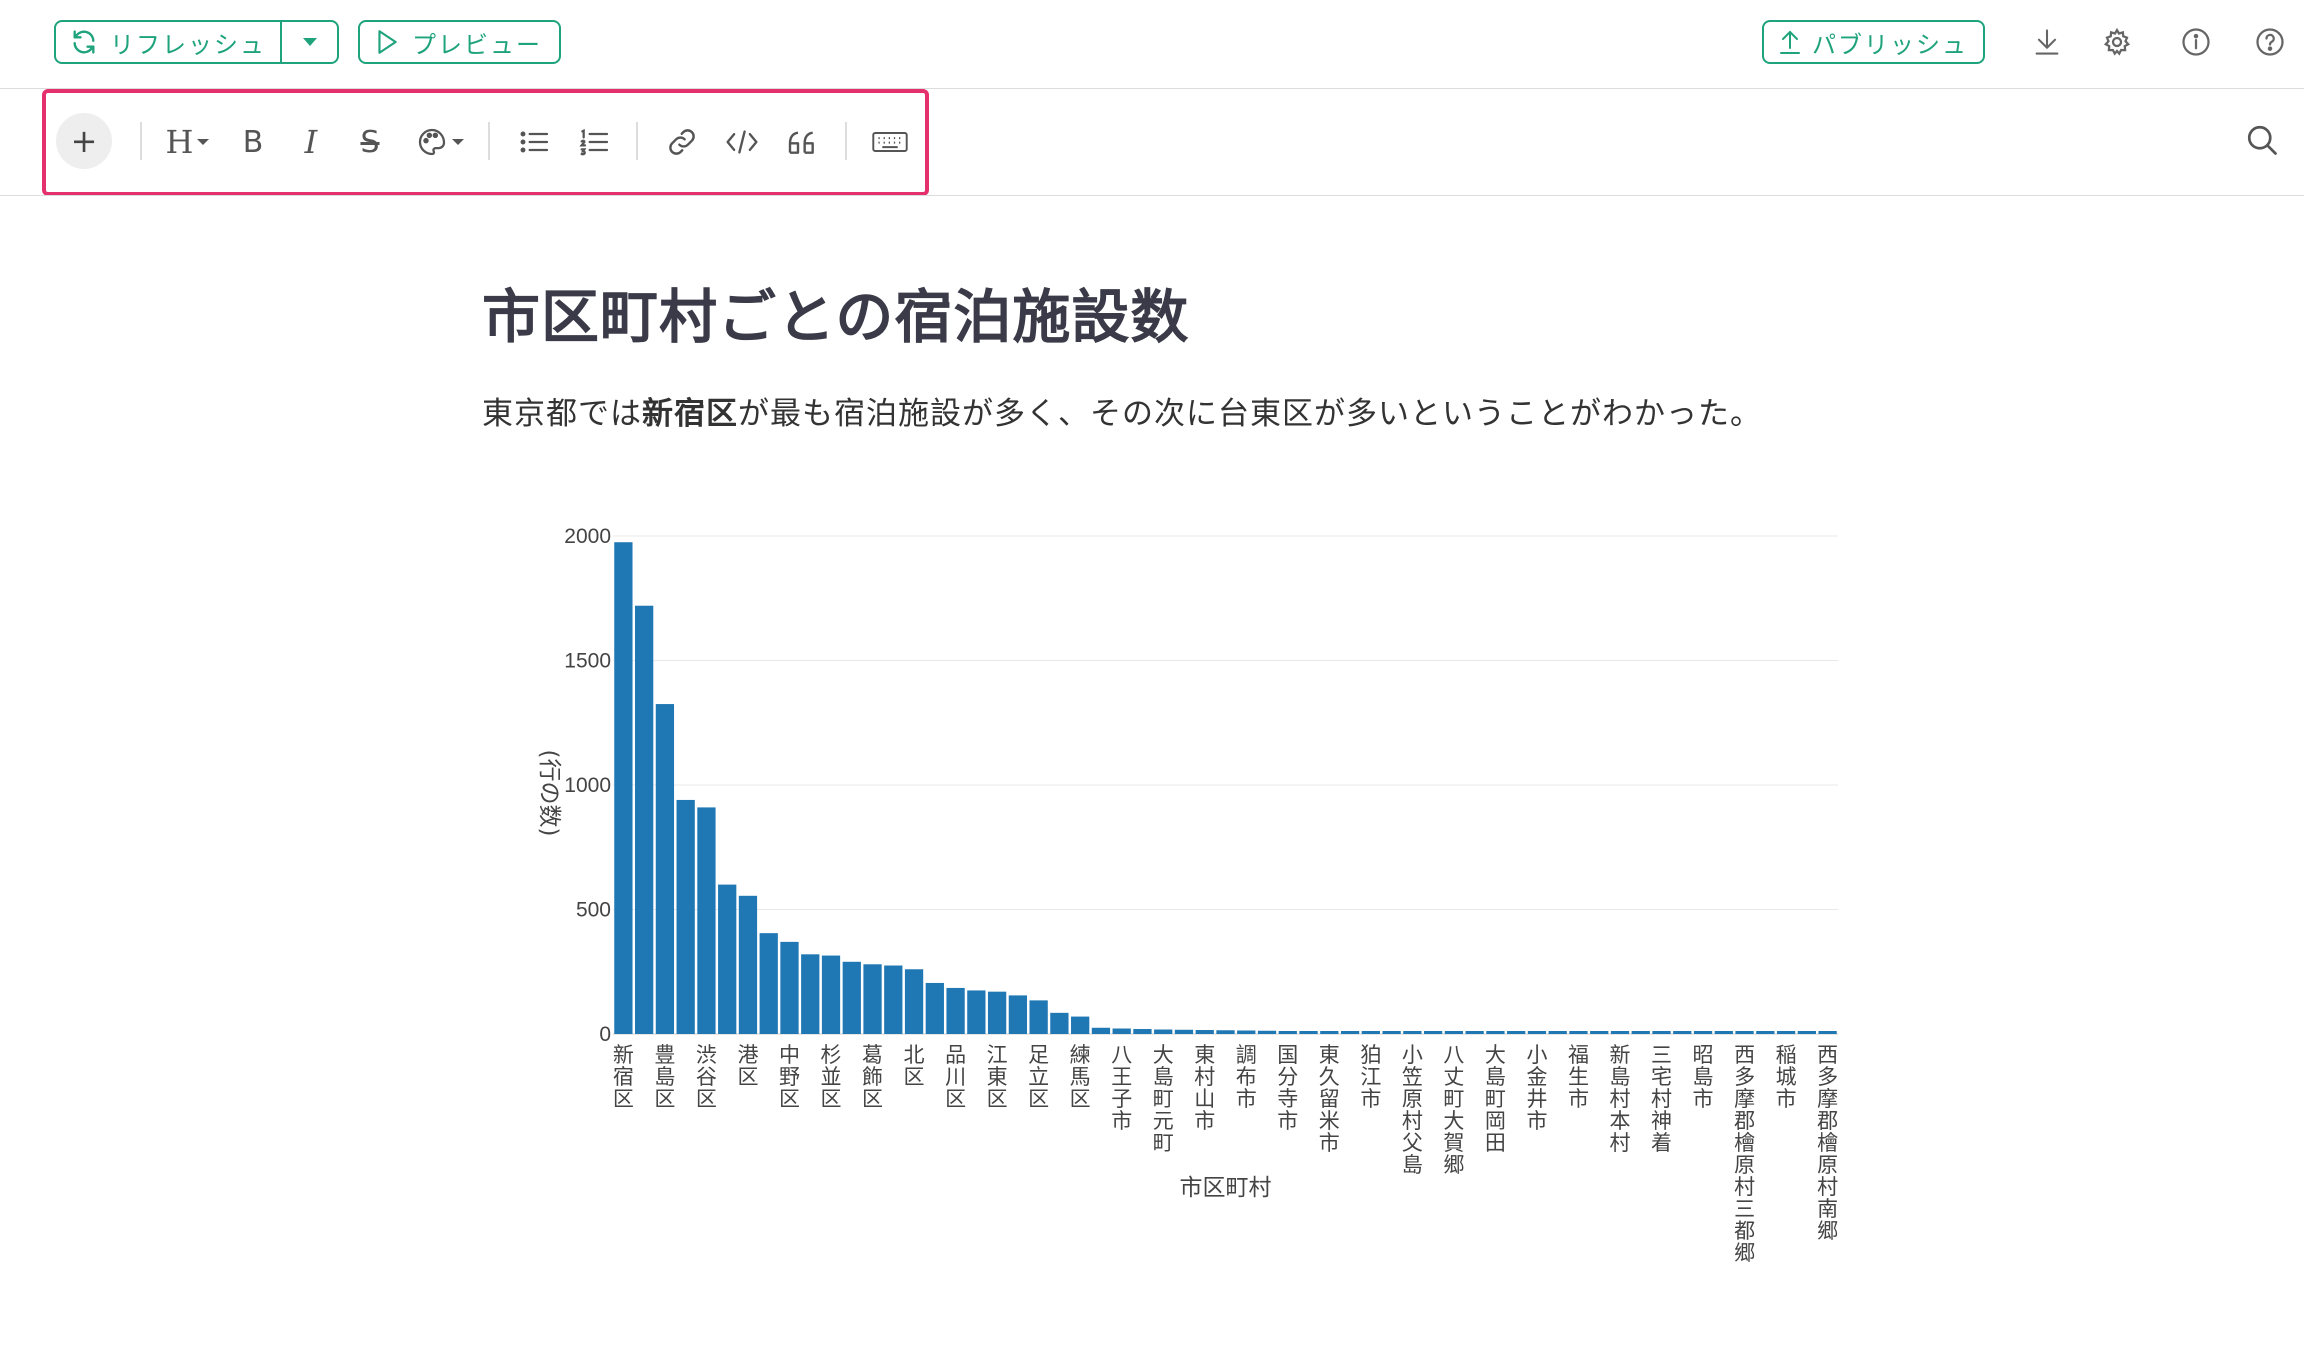 The image size is (2304, 1370). Describe the element at coordinates (1640, 1032) in the screenshot. I see `bar: 羽村市: 3` at that location.